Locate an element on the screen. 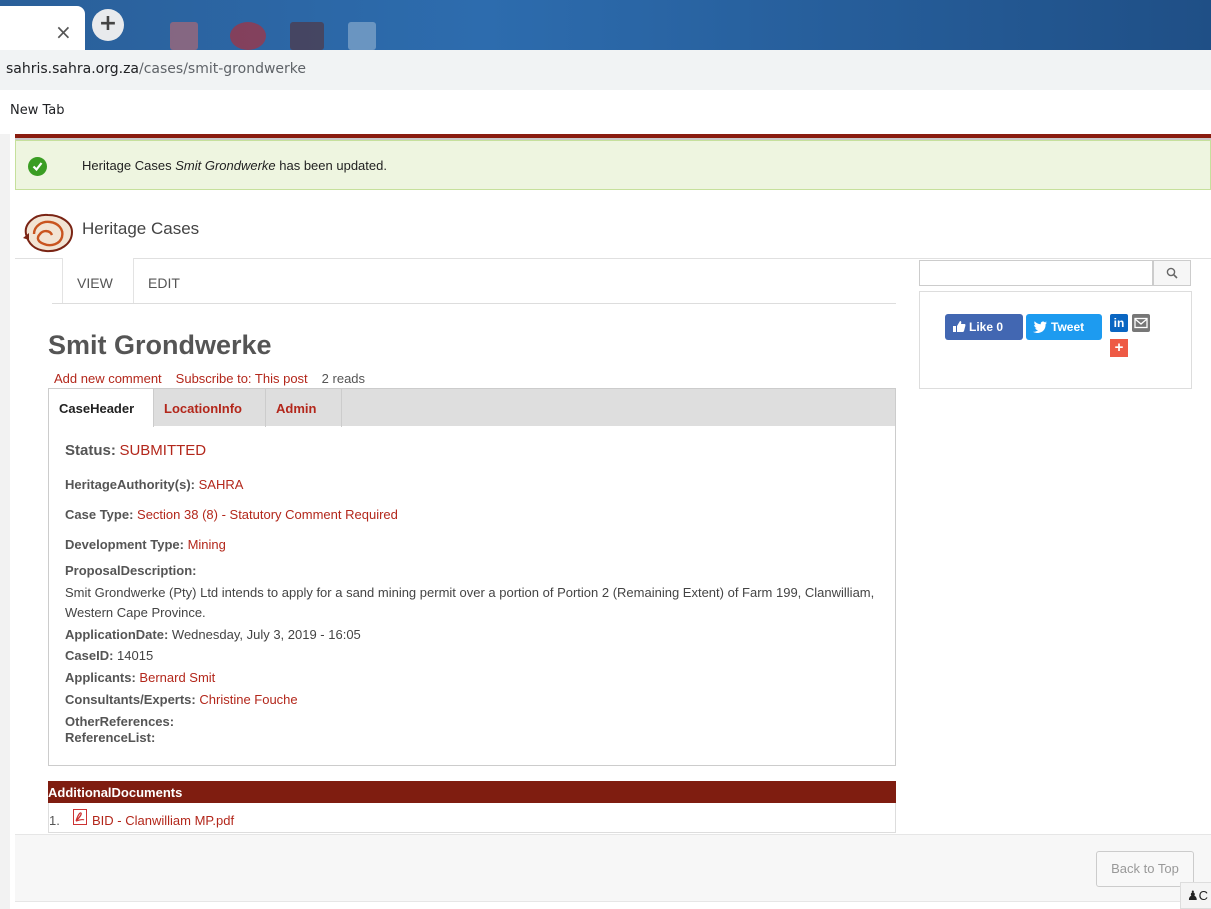  thumbs-up-icon is located at coordinates (959, 326).